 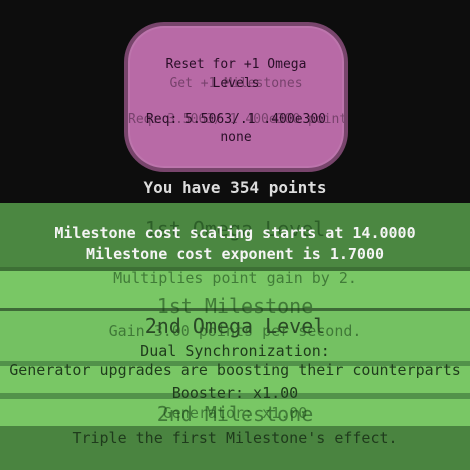 I want to click on milestone-scaling-text: Milestone cost scaling starts at 14.0000, so click(x=235, y=233).